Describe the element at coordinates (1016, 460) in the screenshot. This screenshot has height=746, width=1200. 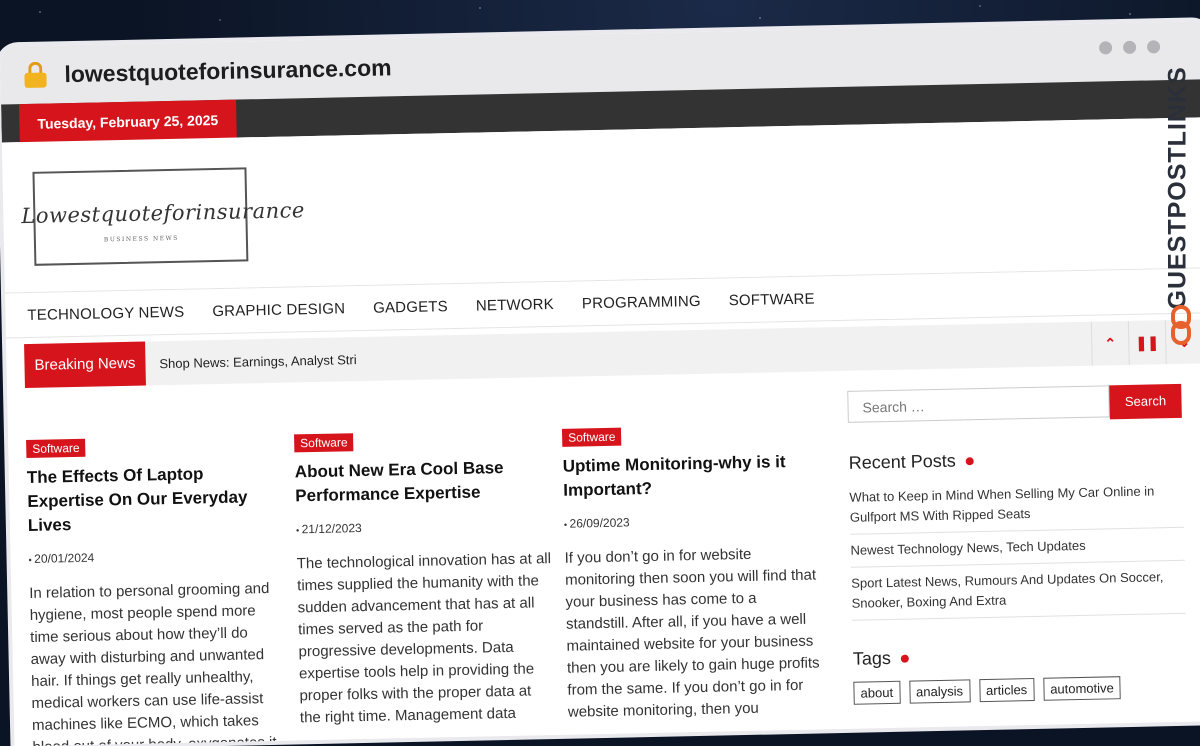
I see `recent-posts-heading: Recent Posts` at that location.